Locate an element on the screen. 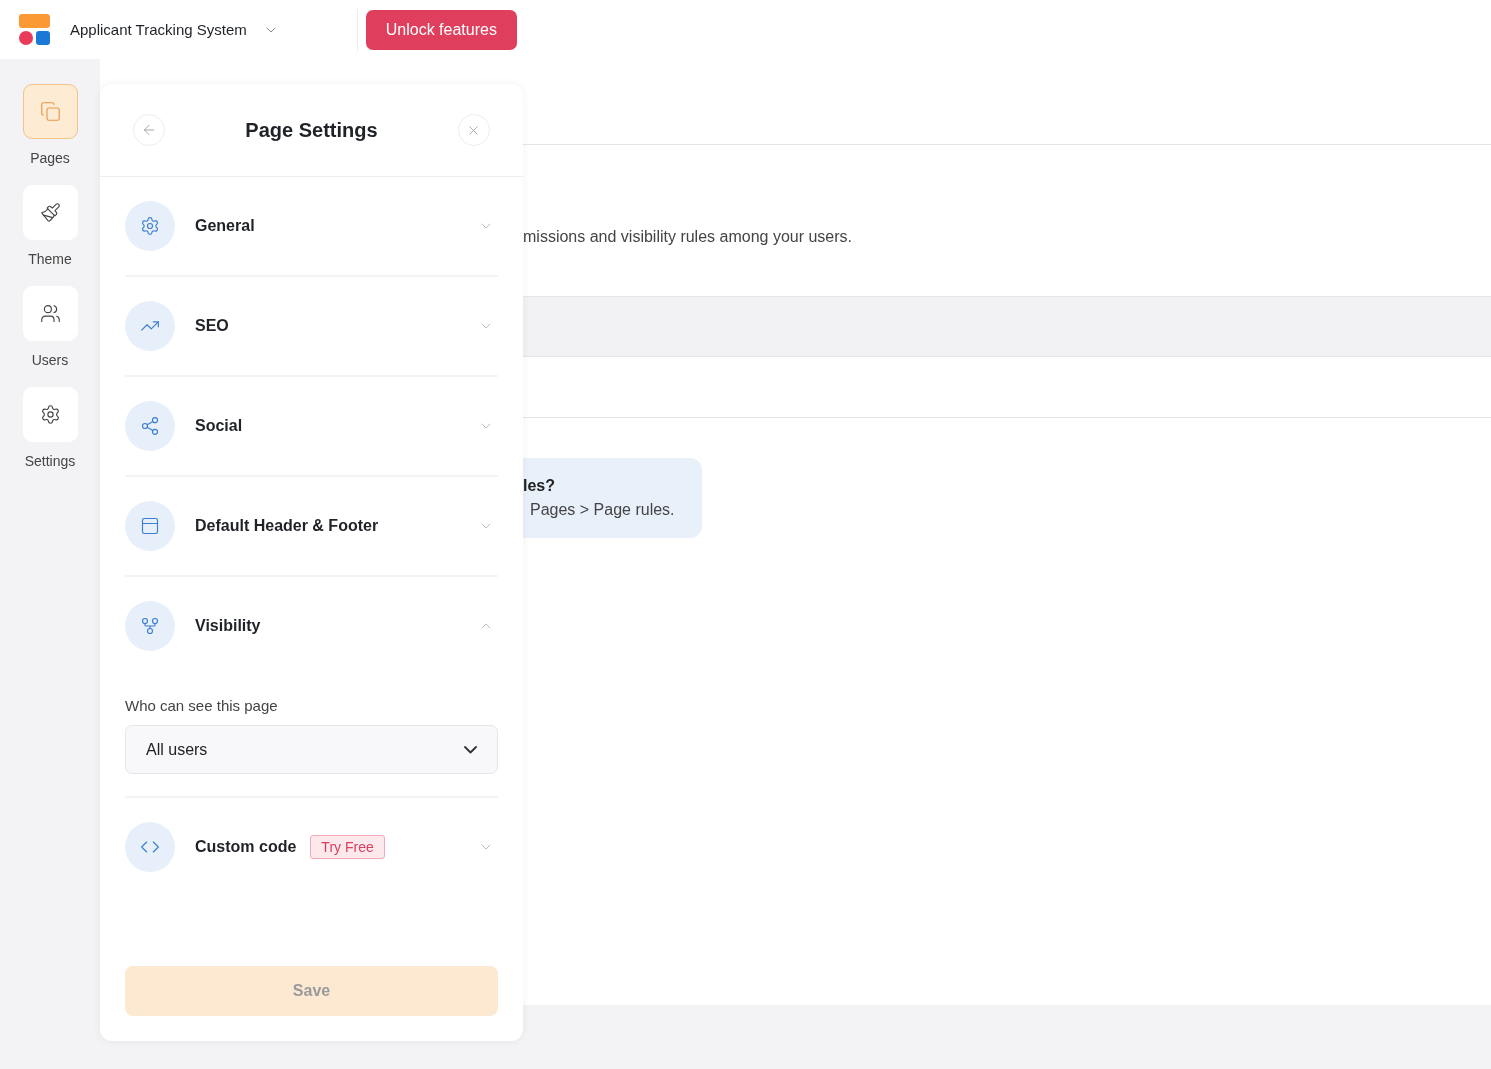  info-text: Pages > Page rules. is located at coordinates (602, 510).